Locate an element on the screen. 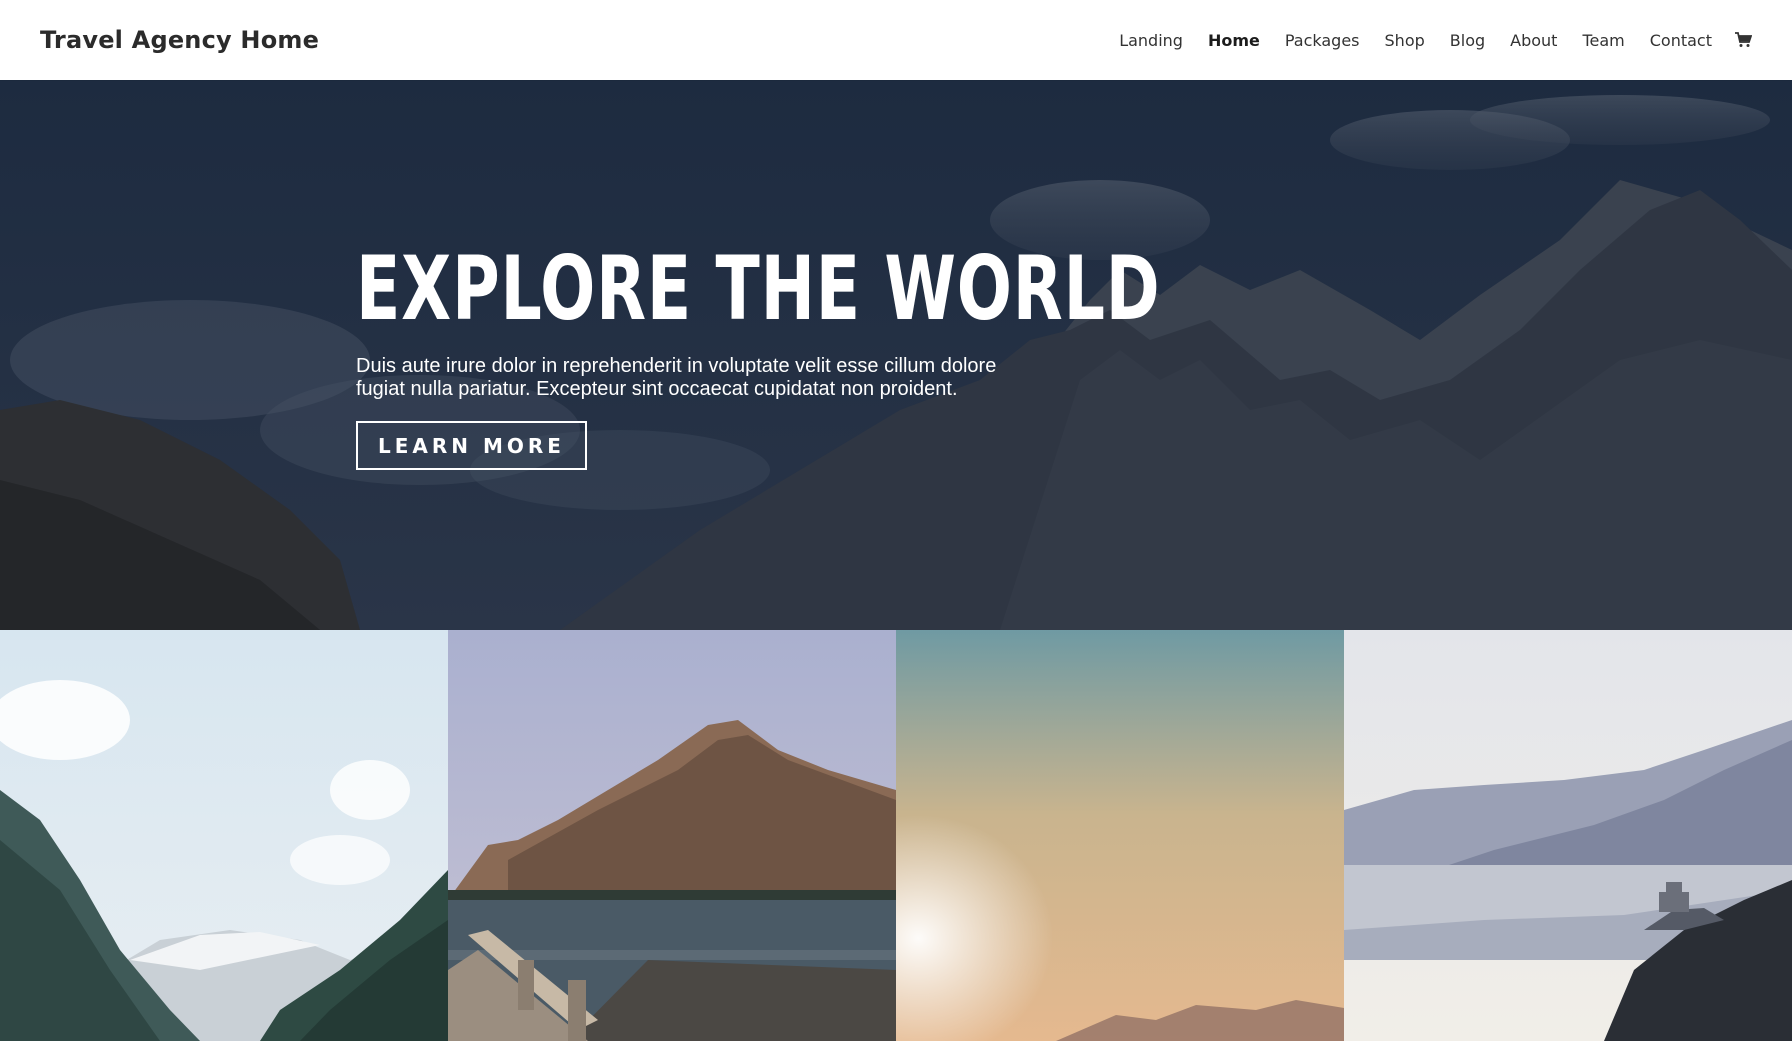 The image size is (1792, 1041). nav-item-landing: Landing is located at coordinates (1151, 40).